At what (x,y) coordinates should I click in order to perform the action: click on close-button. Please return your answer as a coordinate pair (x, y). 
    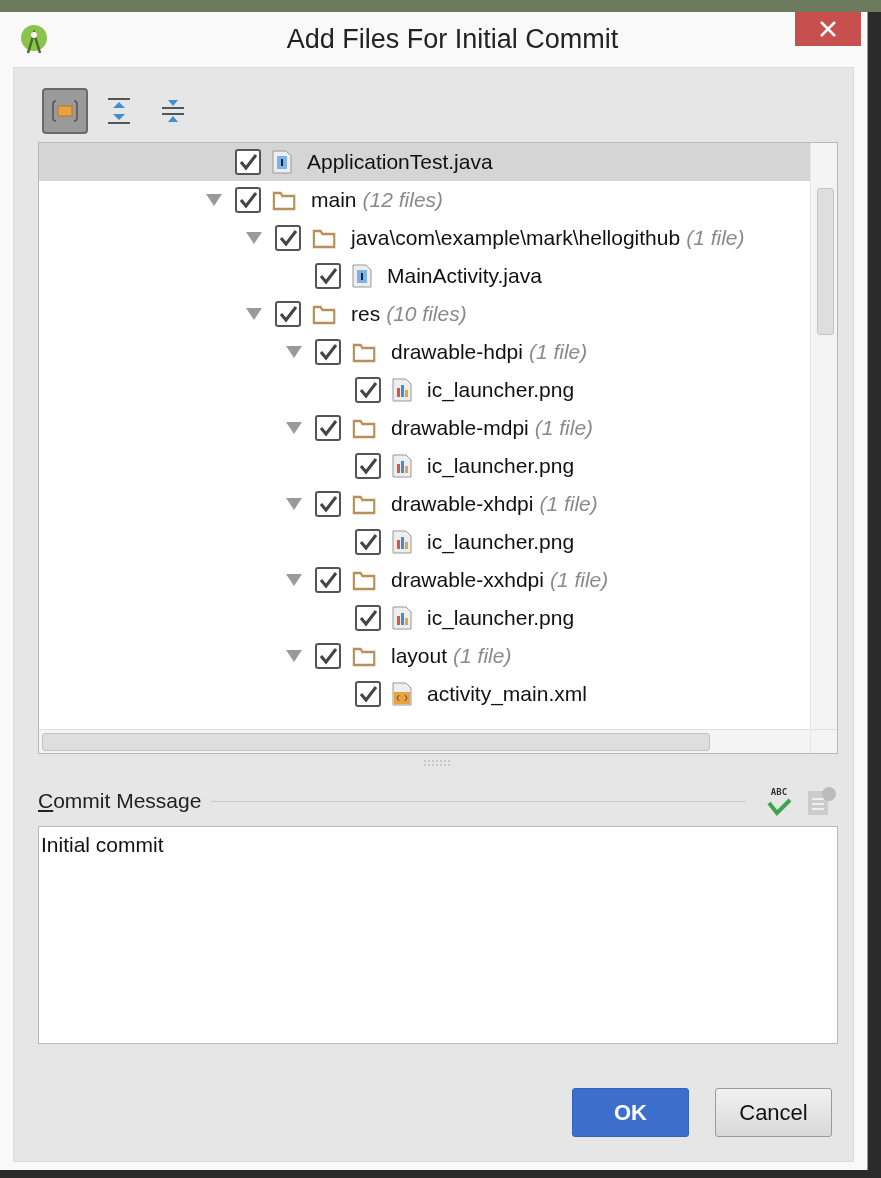
    Looking at the image, I should click on (828, 29).